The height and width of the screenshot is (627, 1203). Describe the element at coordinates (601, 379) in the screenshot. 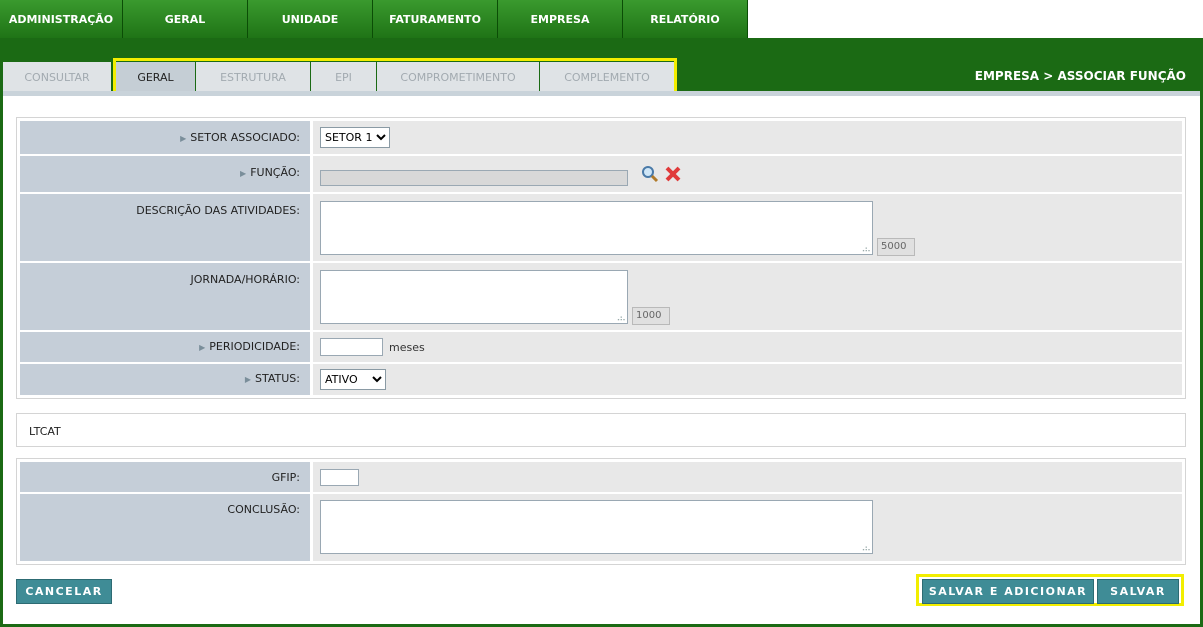

I see `row-status: ▶ STATUS: ATIVO` at that location.